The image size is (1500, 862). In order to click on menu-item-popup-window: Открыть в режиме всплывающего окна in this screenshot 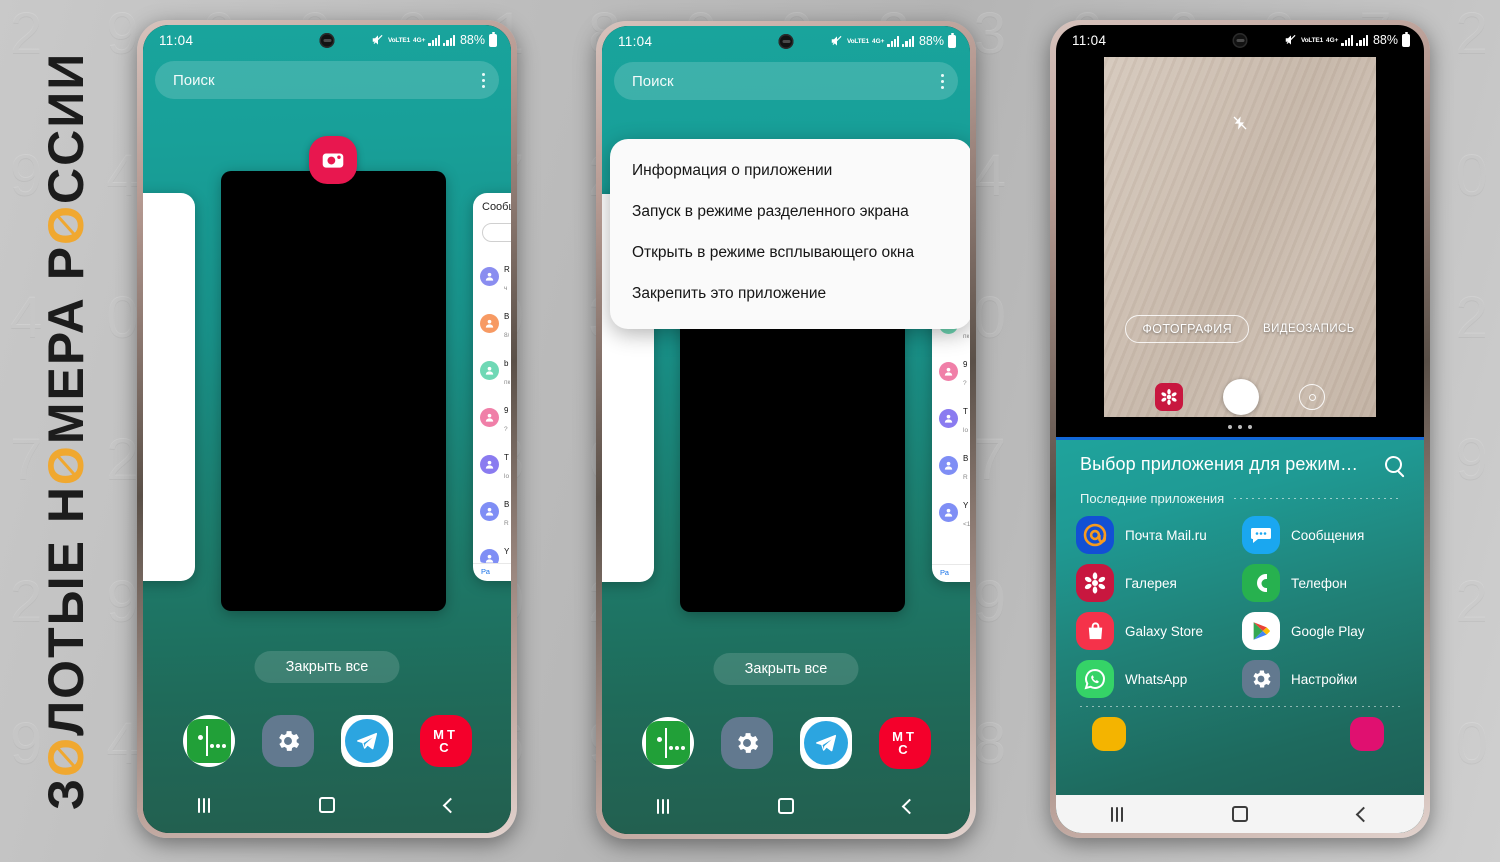, I will do `click(790, 253)`.